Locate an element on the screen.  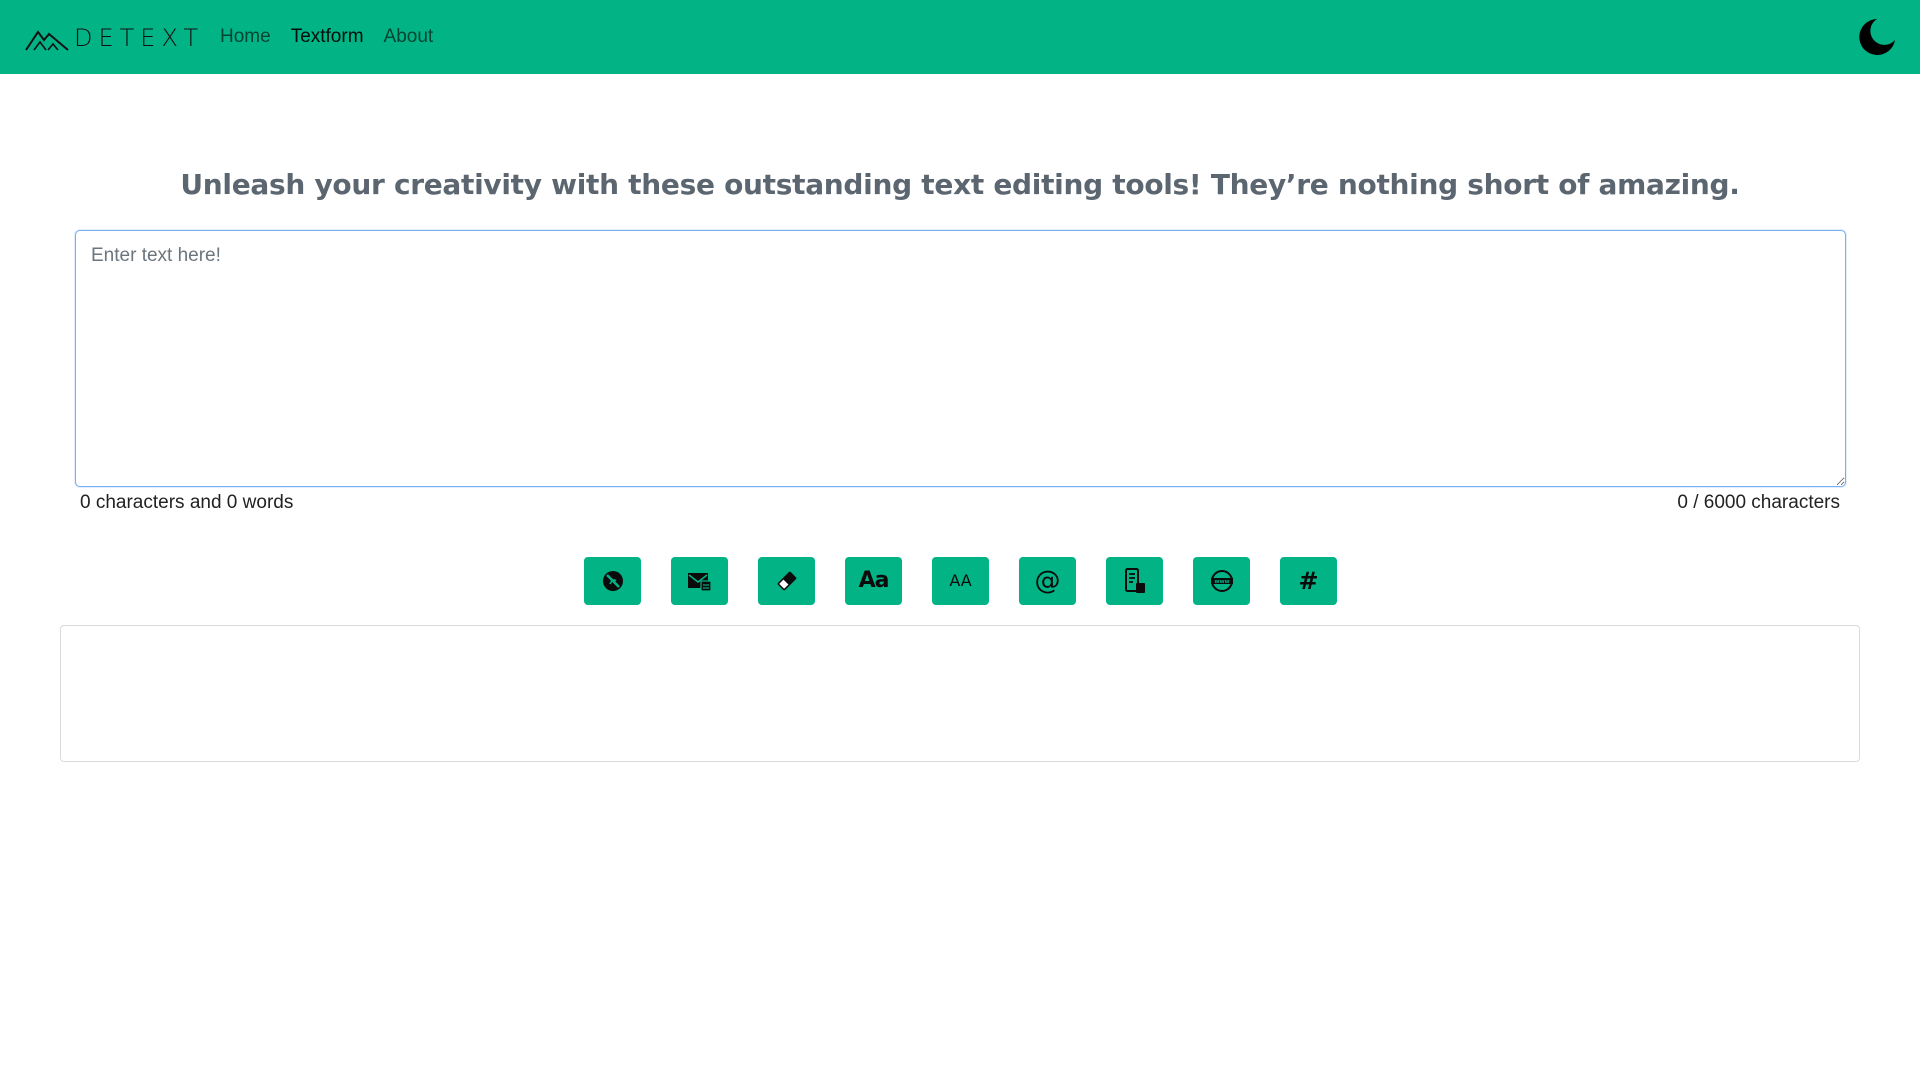
tool-buttons: Aa AA @ www # is located at coordinates (960, 581).